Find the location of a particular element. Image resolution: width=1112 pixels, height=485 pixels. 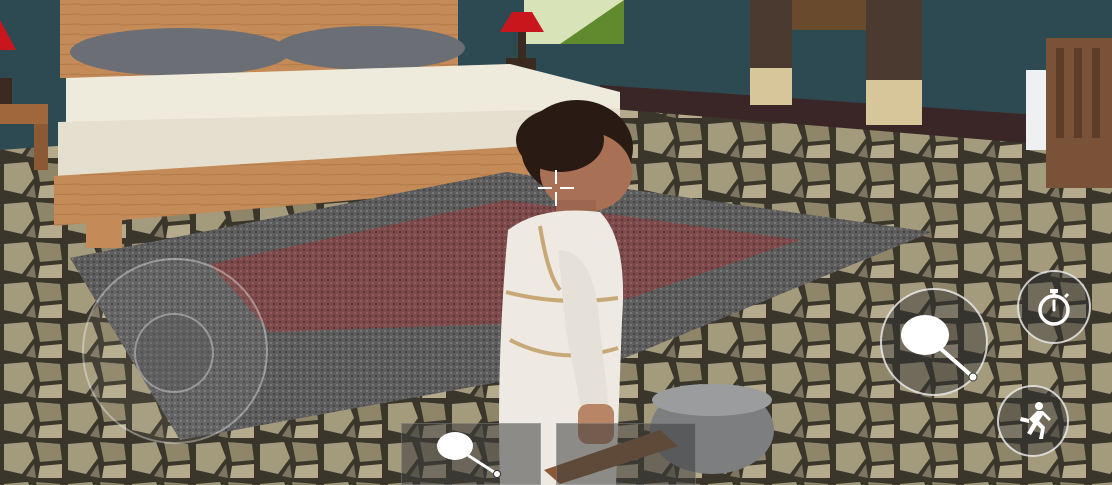

stopwatch-icon is located at coordinates (1054, 307).